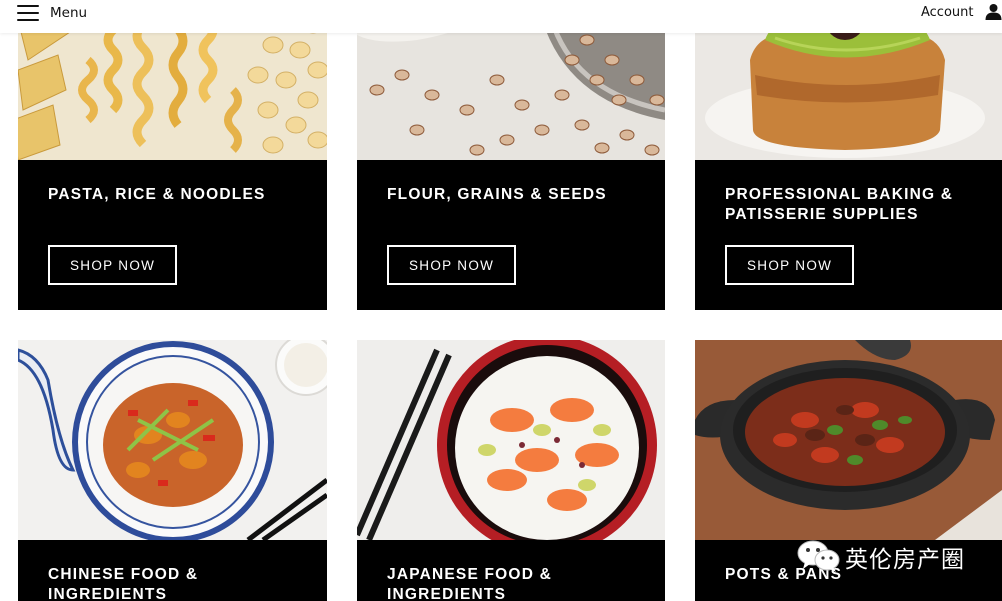 The image size is (1002, 601). I want to click on tile-title: CHINESE FOOD & INGREDIENTS, so click(123, 583).